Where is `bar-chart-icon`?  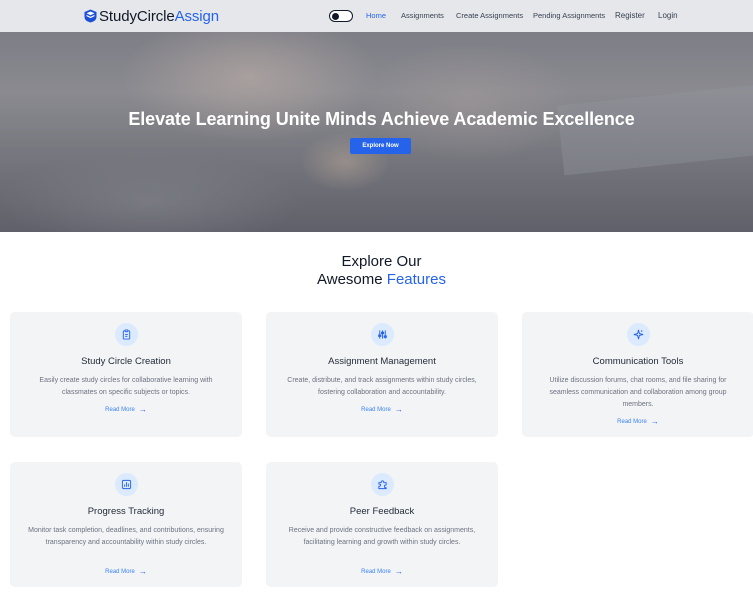
bar-chart-icon is located at coordinates (126, 484).